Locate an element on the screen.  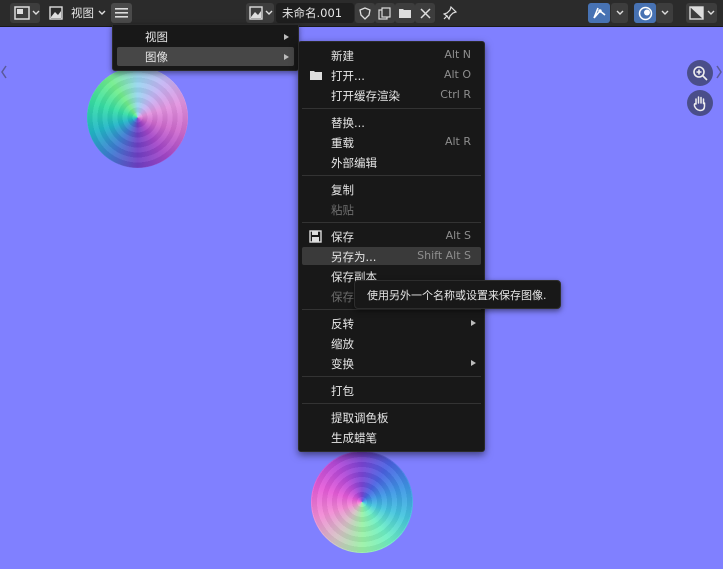
pin-button is located at coordinates (450, 13).